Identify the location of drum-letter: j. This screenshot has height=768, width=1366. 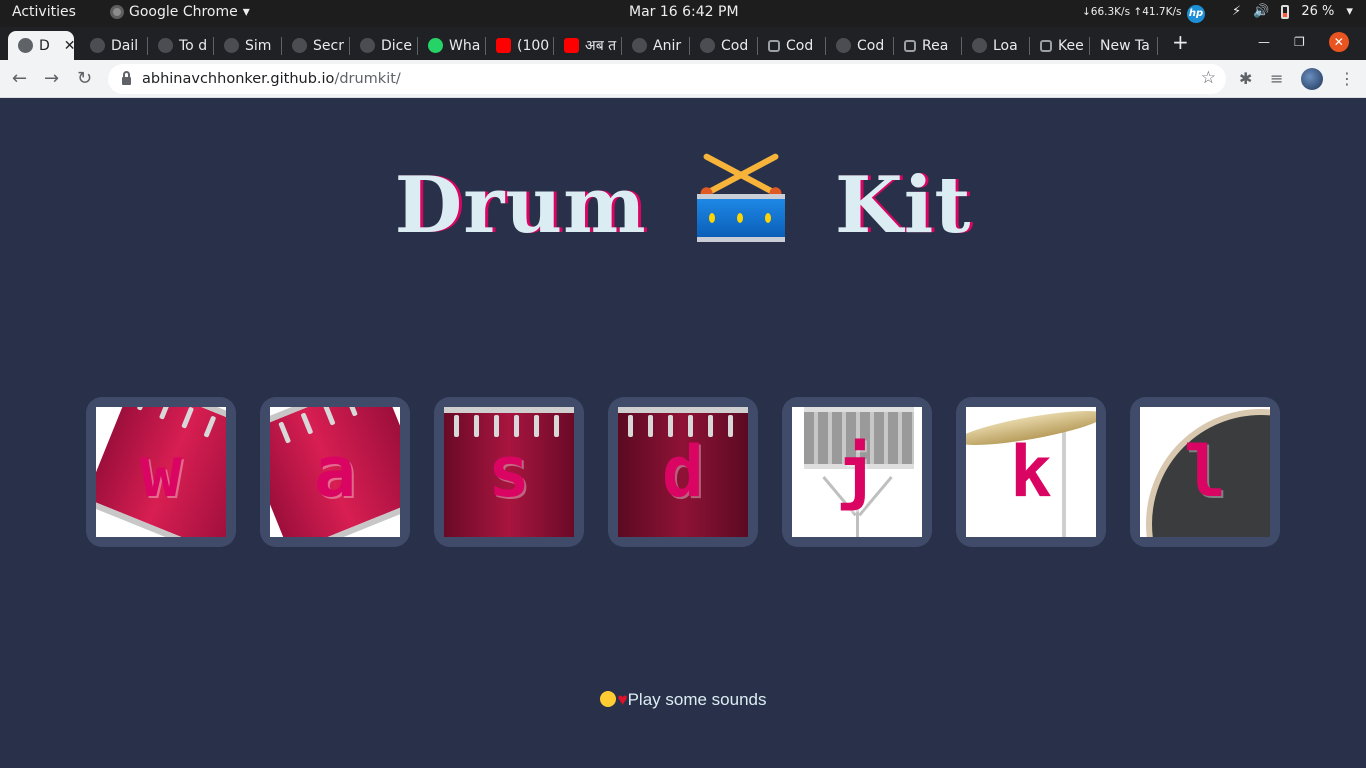
(857, 472).